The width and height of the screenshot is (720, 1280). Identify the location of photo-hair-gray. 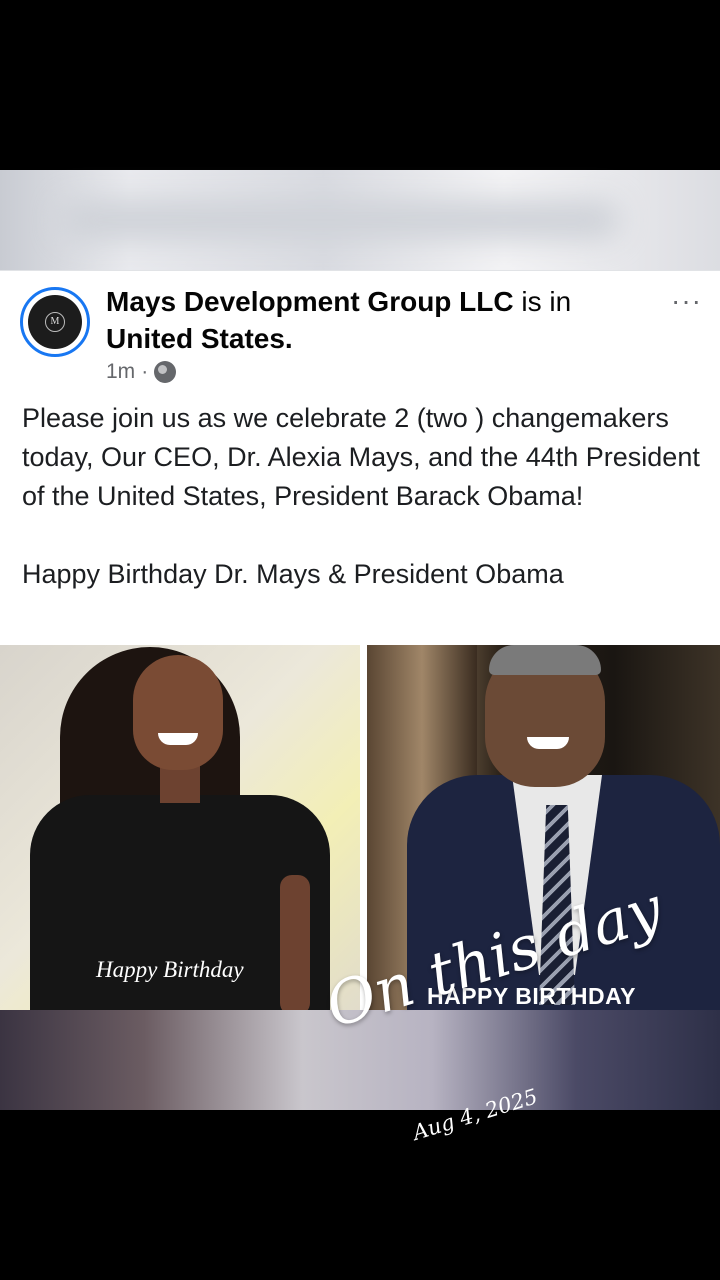
(545, 660).